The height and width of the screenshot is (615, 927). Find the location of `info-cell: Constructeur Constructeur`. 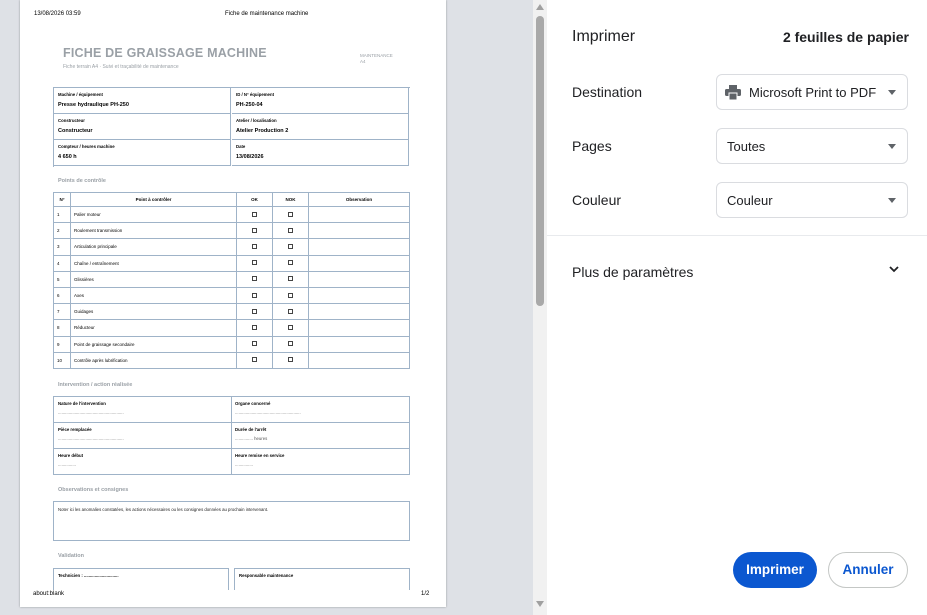

info-cell: Constructeur Constructeur is located at coordinates (142, 127).